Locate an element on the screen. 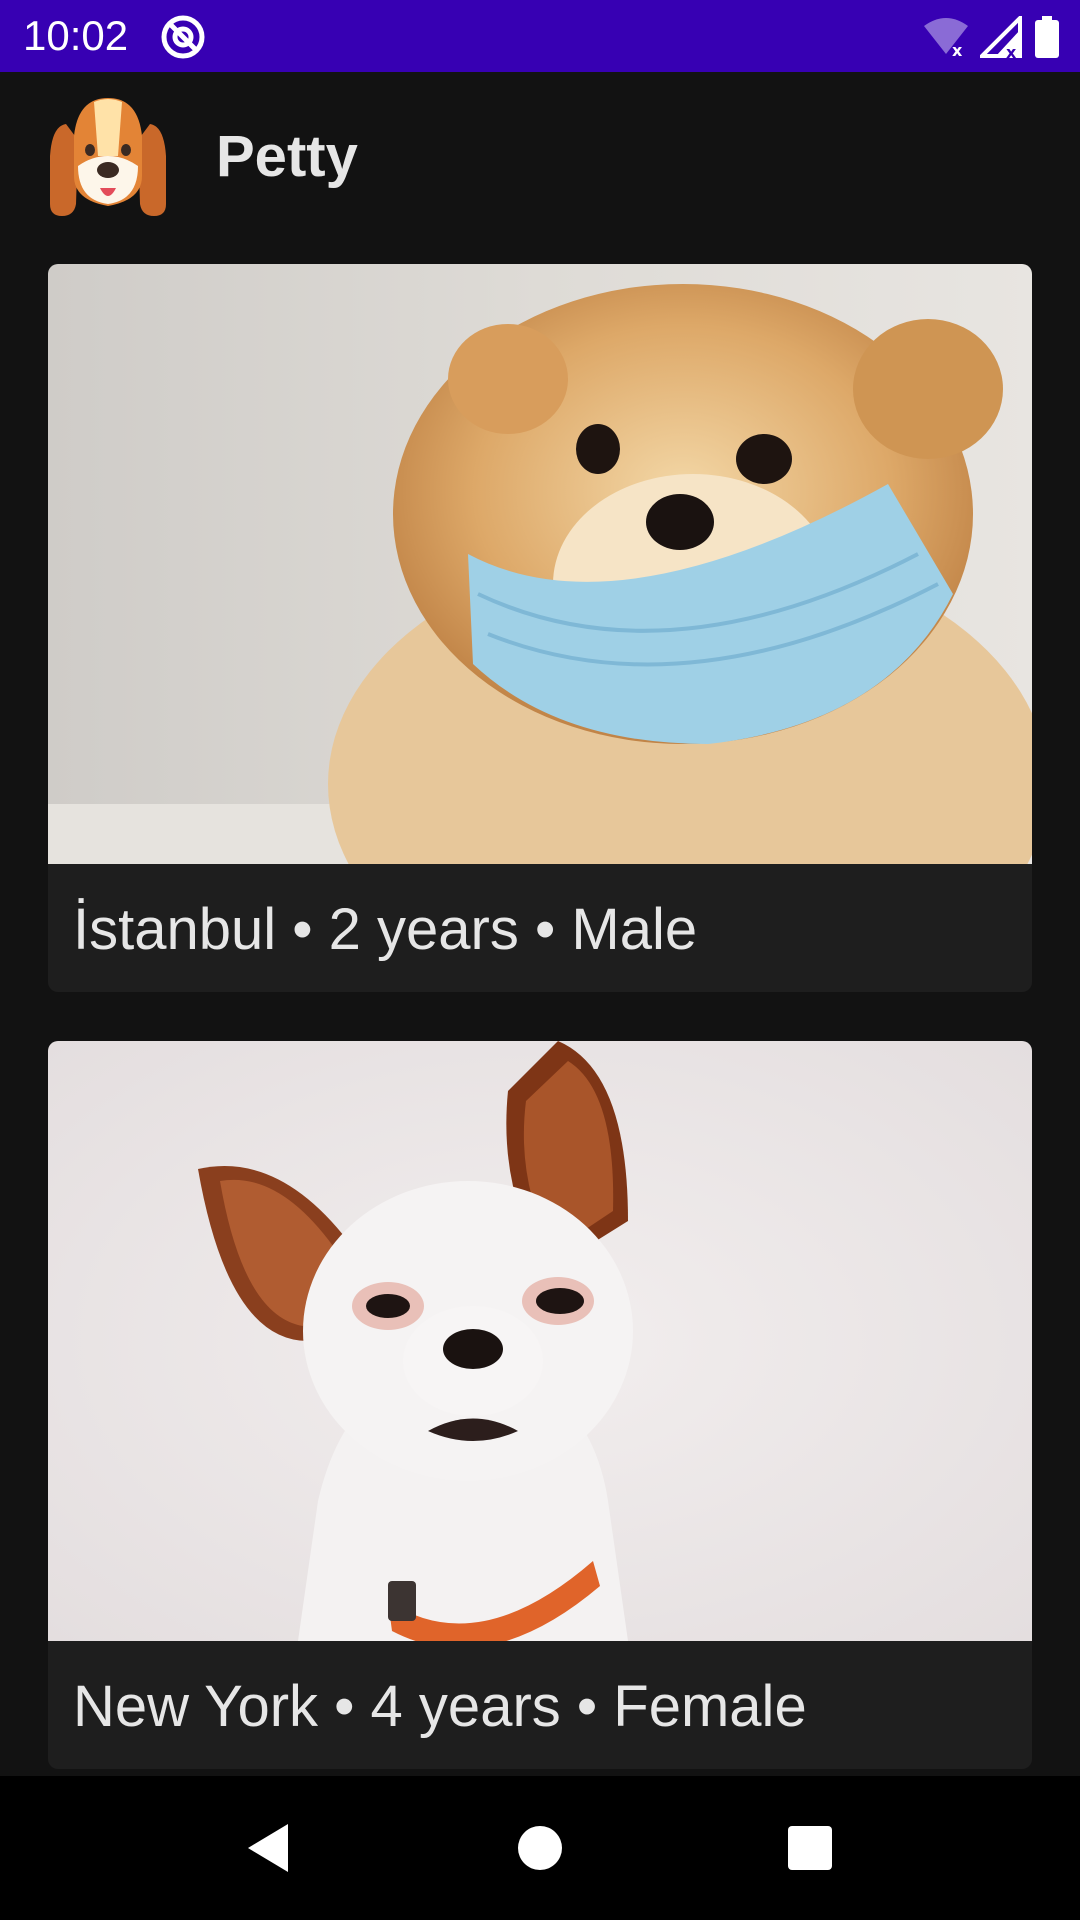  navigation-bar is located at coordinates (540, 1848).